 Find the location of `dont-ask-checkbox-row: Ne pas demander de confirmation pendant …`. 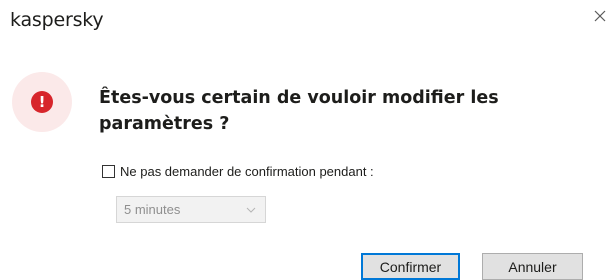

dont-ask-checkbox-row: Ne pas demander de confirmation pendant … is located at coordinates (238, 171).